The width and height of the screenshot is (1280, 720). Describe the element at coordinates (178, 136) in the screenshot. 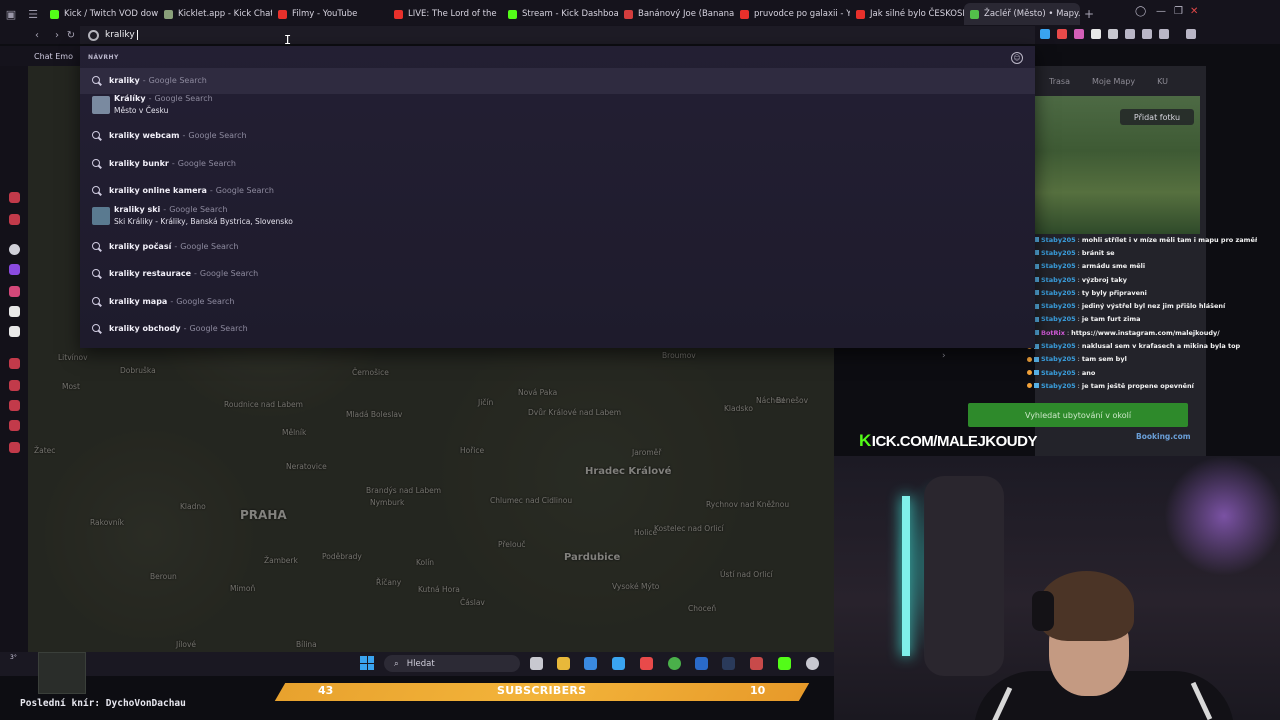

I see `suggestion-line: kraliky webcam - Google Search` at that location.